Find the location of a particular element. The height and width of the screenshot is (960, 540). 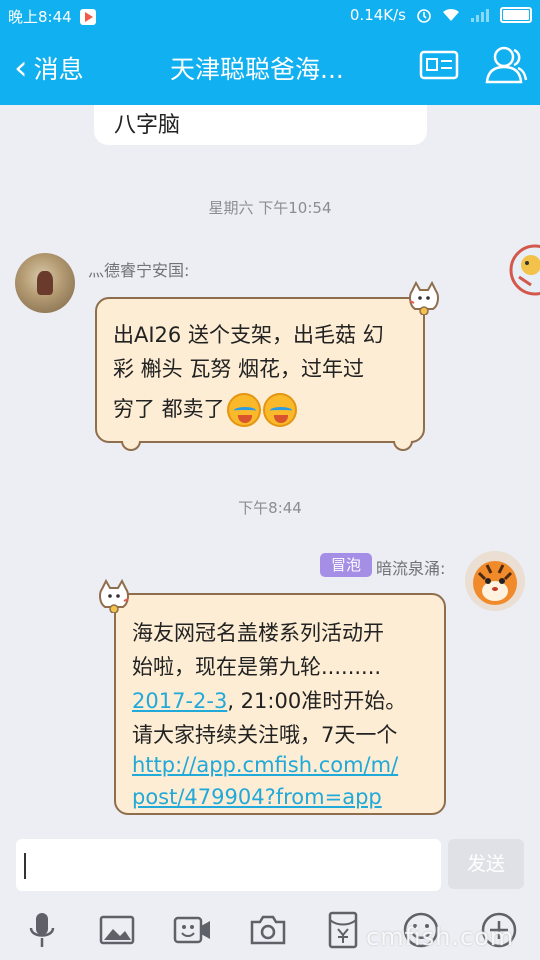

message-line: 2017-2-3, 21:00准时开始。 is located at coordinates (269, 700).